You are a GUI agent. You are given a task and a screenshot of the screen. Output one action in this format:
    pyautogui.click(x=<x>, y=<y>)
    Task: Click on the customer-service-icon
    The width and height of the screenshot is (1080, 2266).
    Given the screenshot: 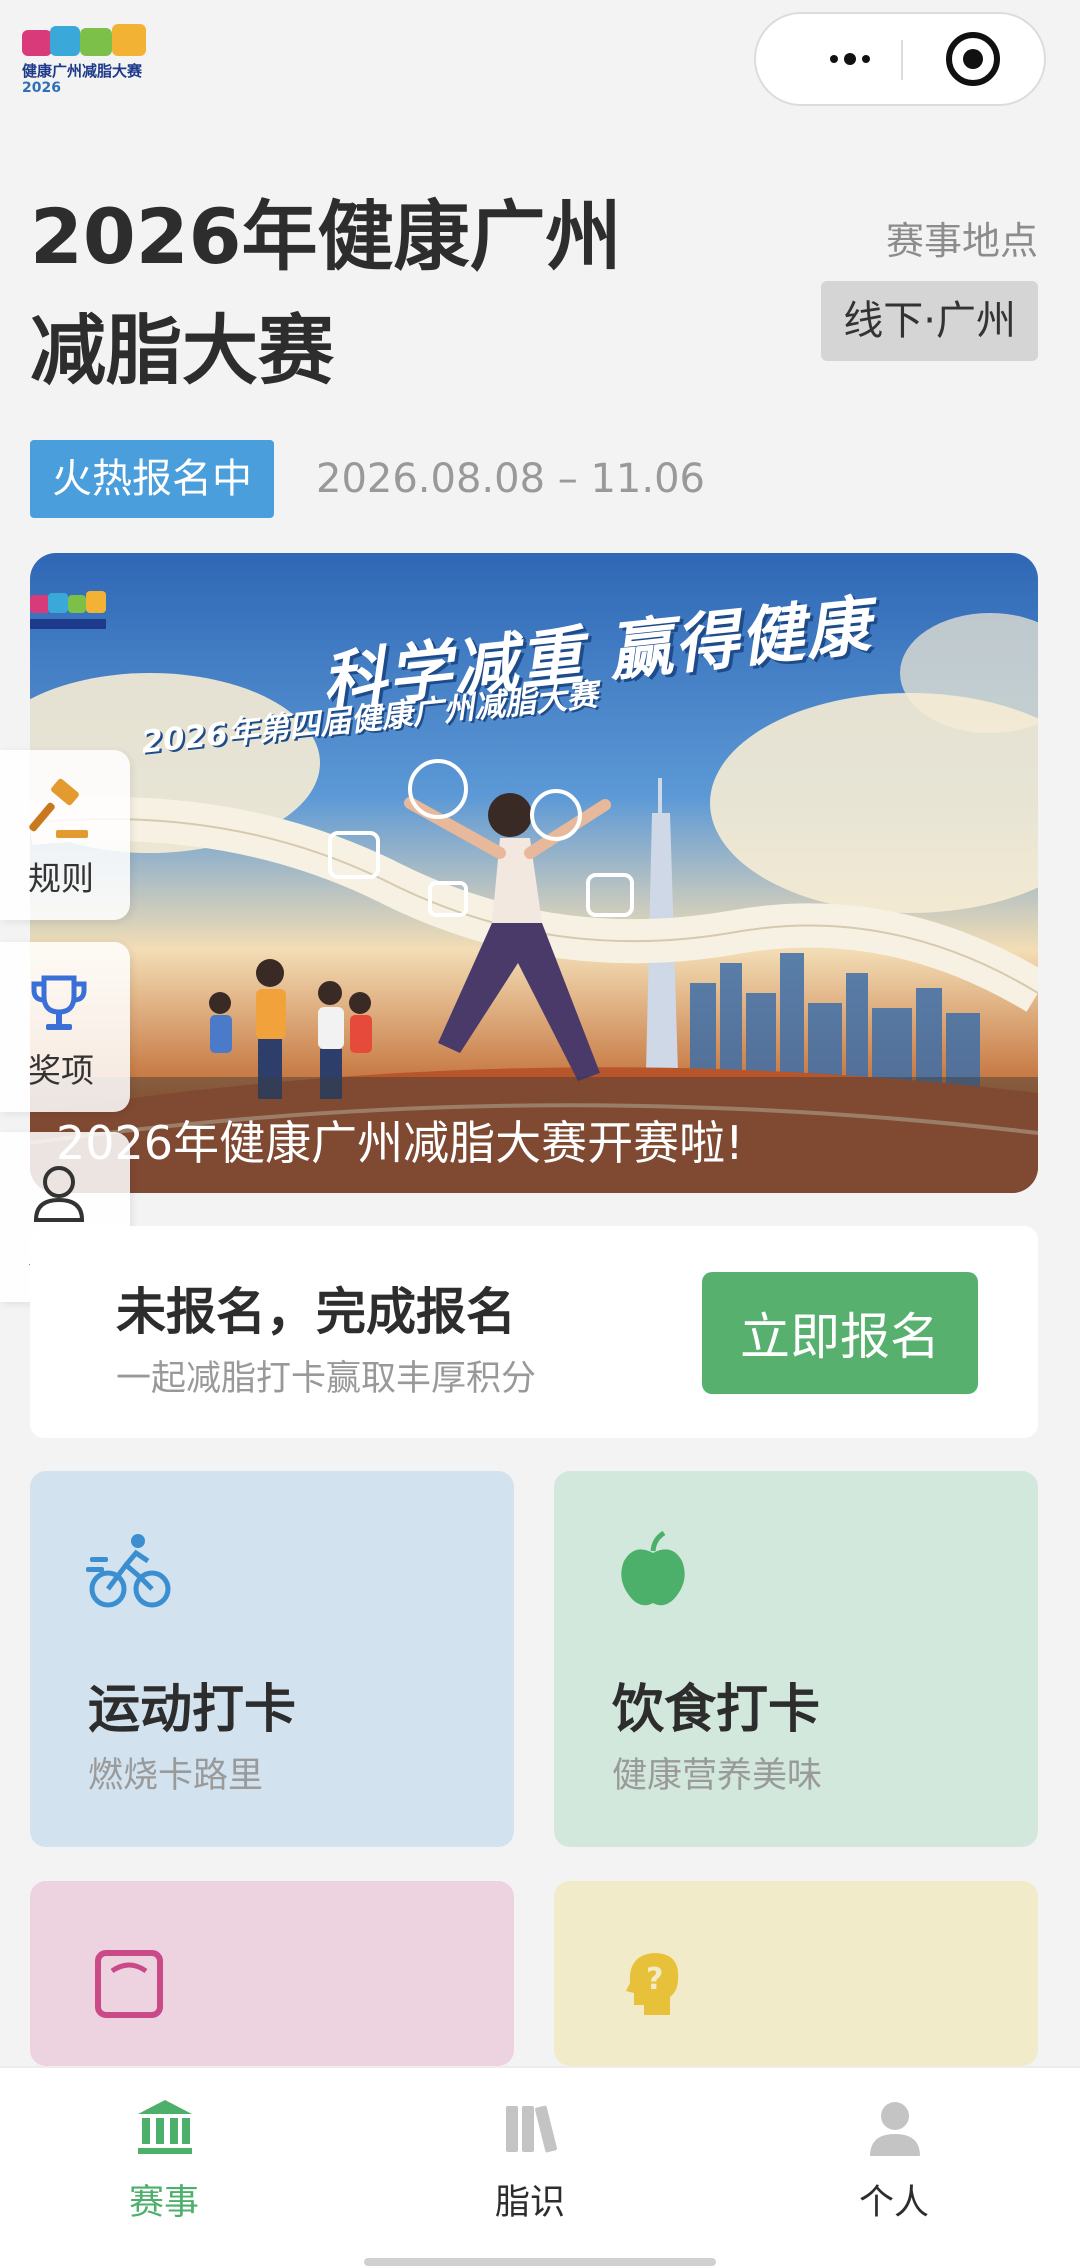 What is the action you would take?
    pyautogui.click(x=59, y=1194)
    